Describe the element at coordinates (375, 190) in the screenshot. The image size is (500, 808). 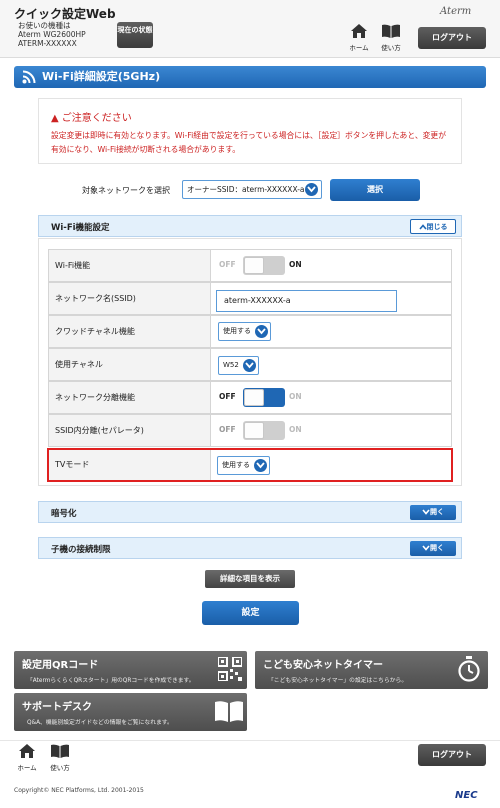
I see `select-network-button: 選択` at that location.